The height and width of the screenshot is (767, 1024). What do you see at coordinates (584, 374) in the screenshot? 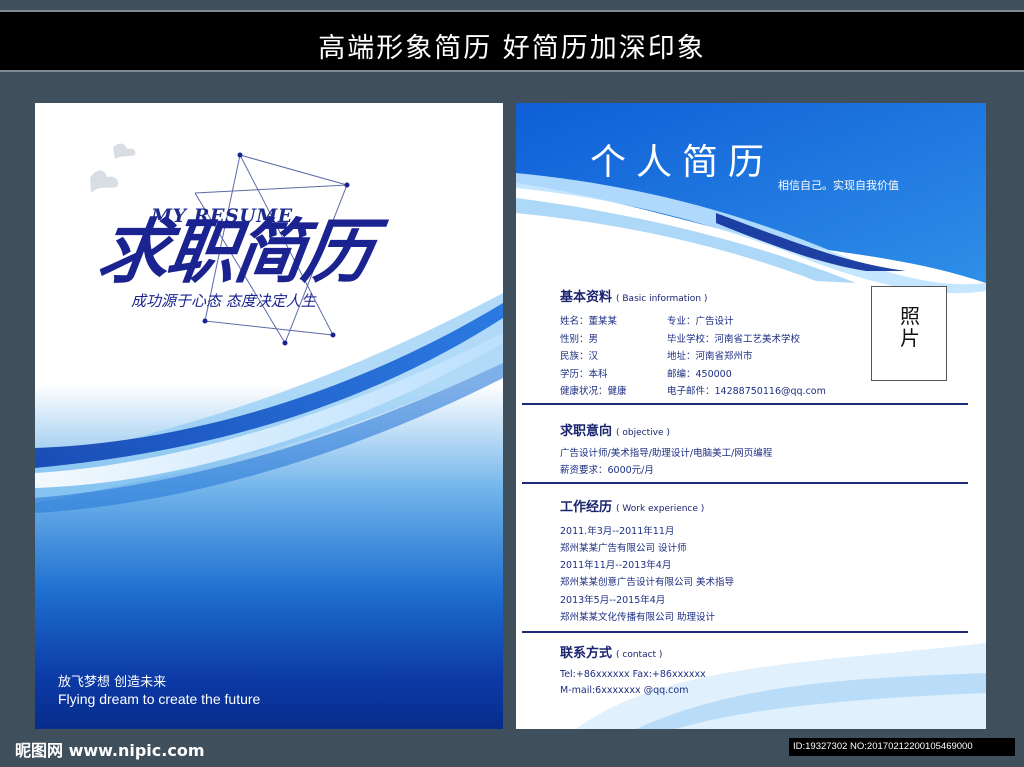
I see `basic-left-line: 学历：本科` at bounding box center [584, 374].